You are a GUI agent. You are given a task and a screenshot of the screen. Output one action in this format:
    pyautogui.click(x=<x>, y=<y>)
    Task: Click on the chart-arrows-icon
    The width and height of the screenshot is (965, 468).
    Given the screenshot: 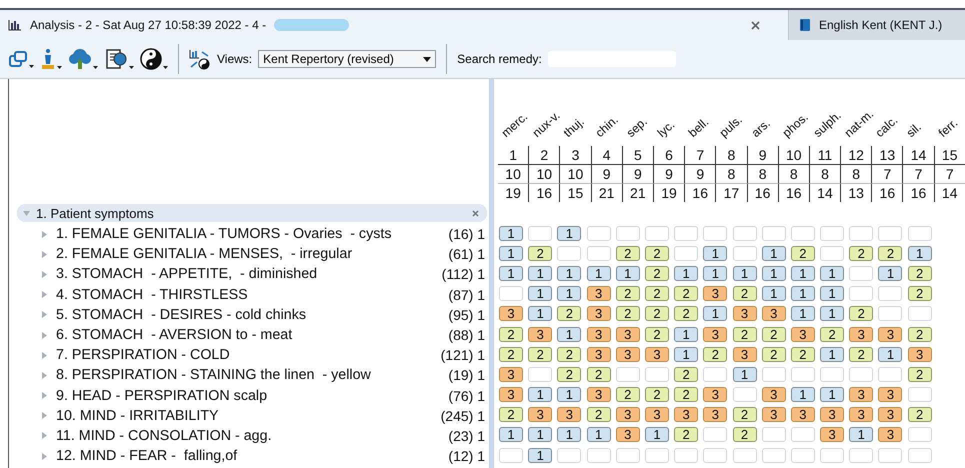 What is the action you would take?
    pyautogui.click(x=200, y=59)
    